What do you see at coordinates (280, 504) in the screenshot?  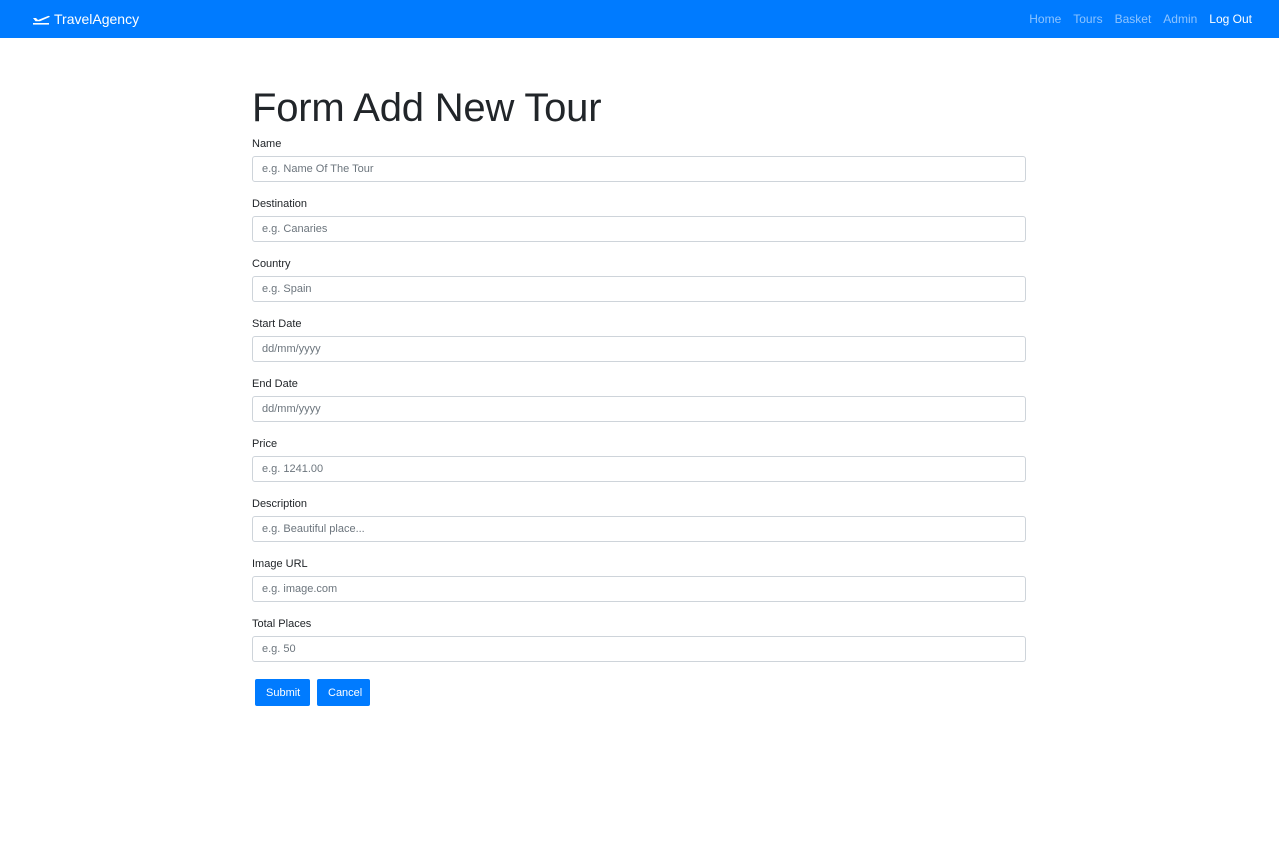 I see `description-label: Description` at bounding box center [280, 504].